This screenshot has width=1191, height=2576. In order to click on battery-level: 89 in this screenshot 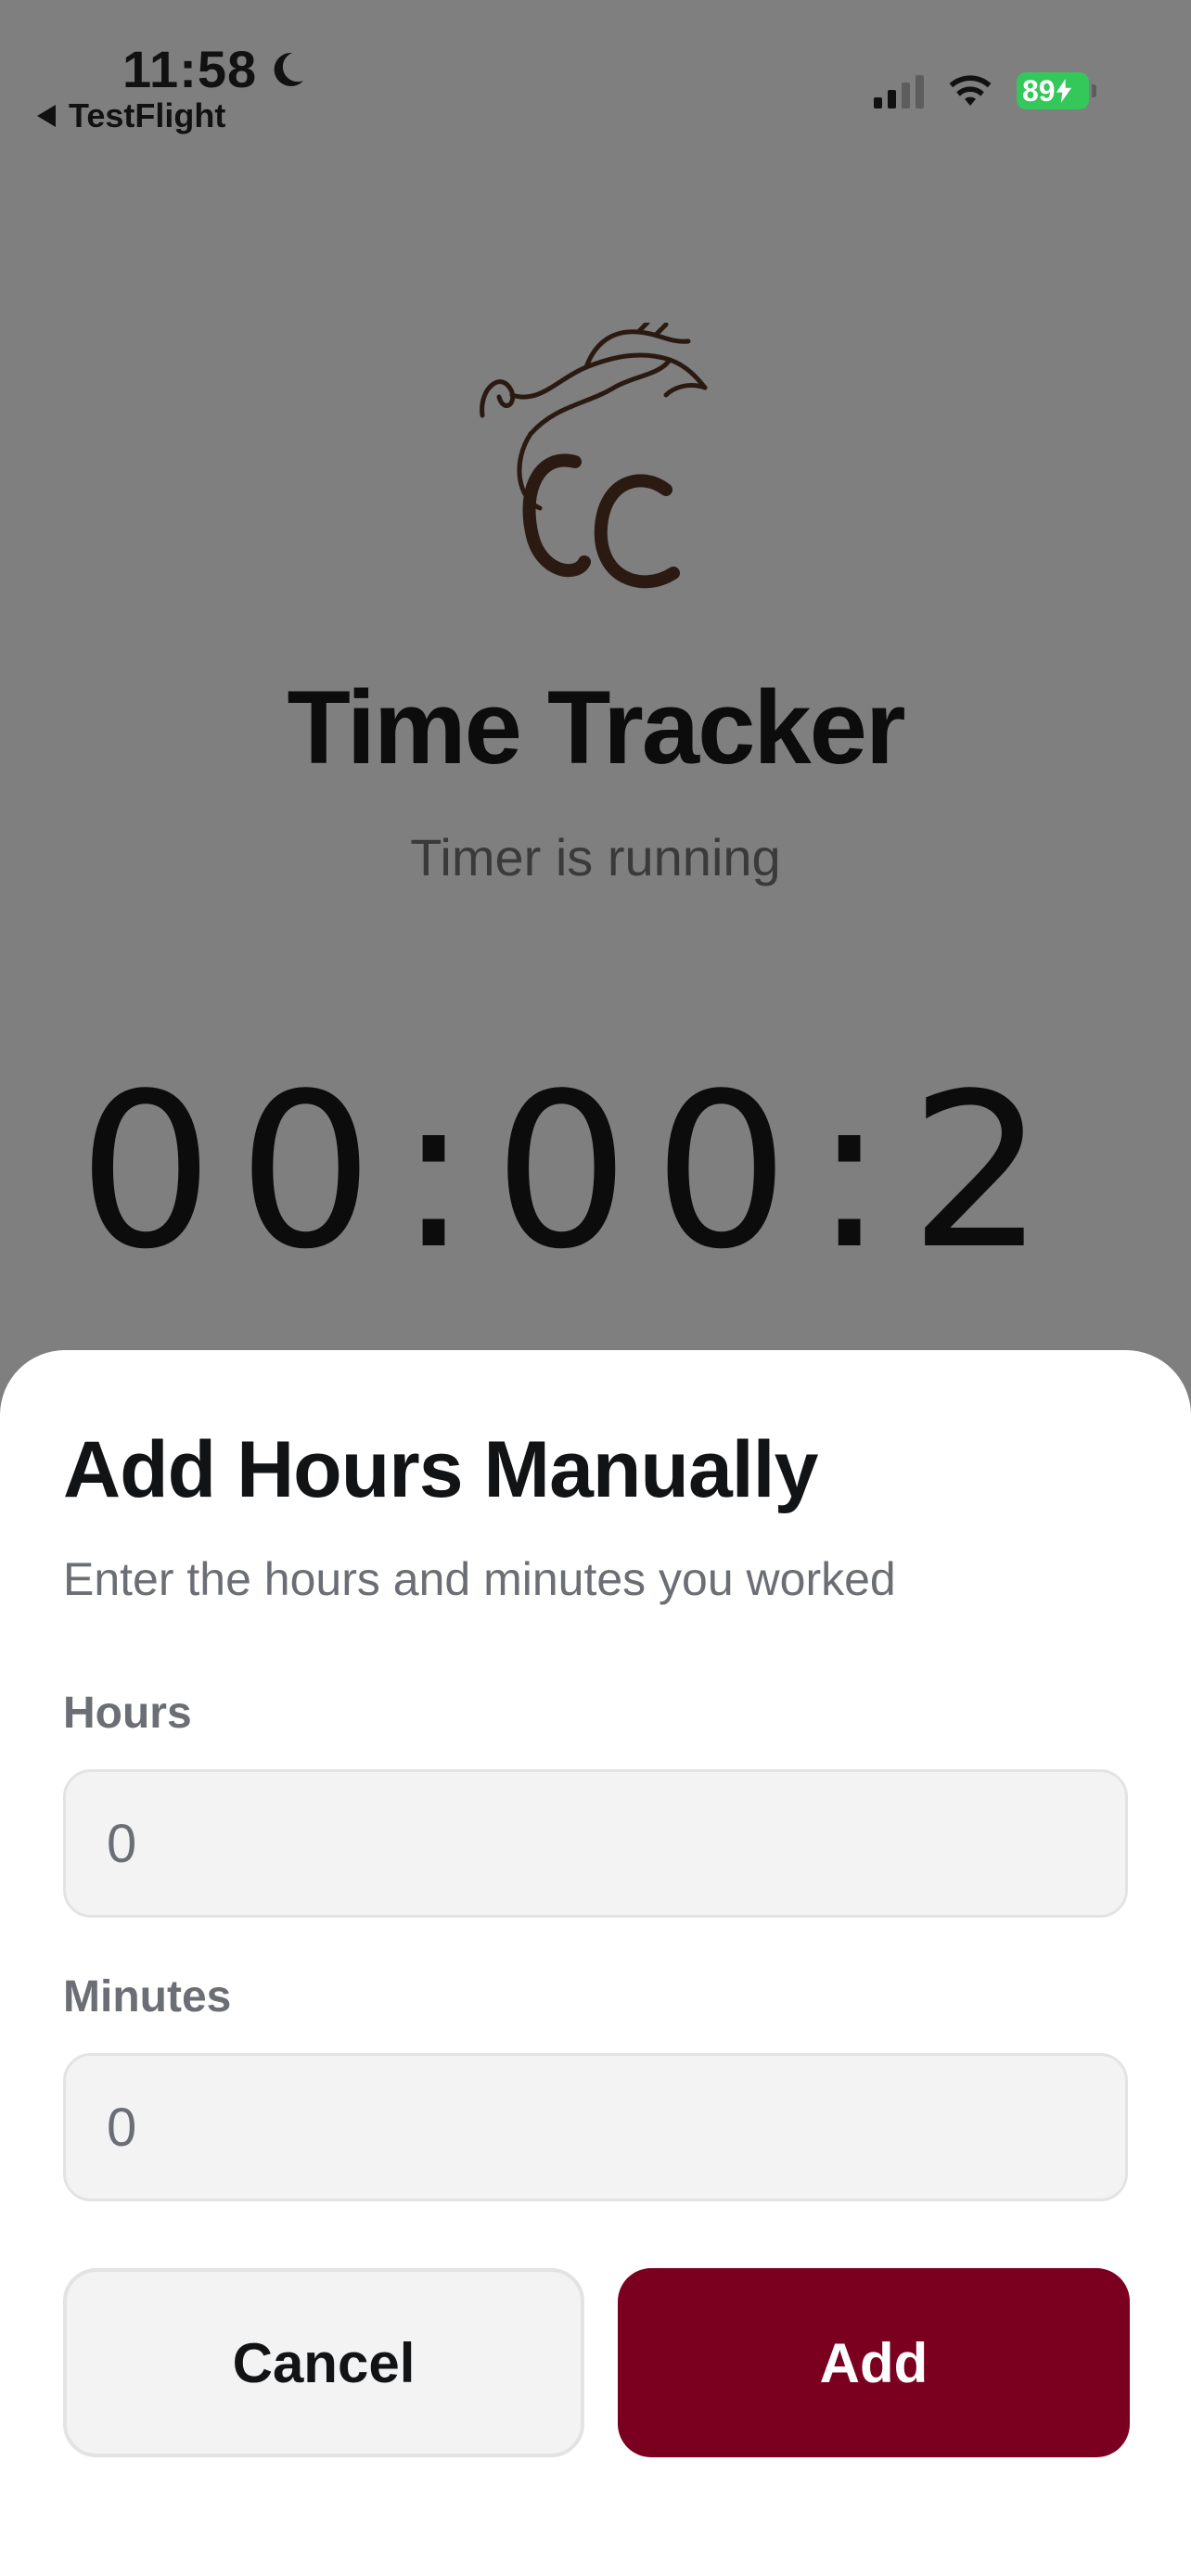, I will do `click(1039, 90)`.